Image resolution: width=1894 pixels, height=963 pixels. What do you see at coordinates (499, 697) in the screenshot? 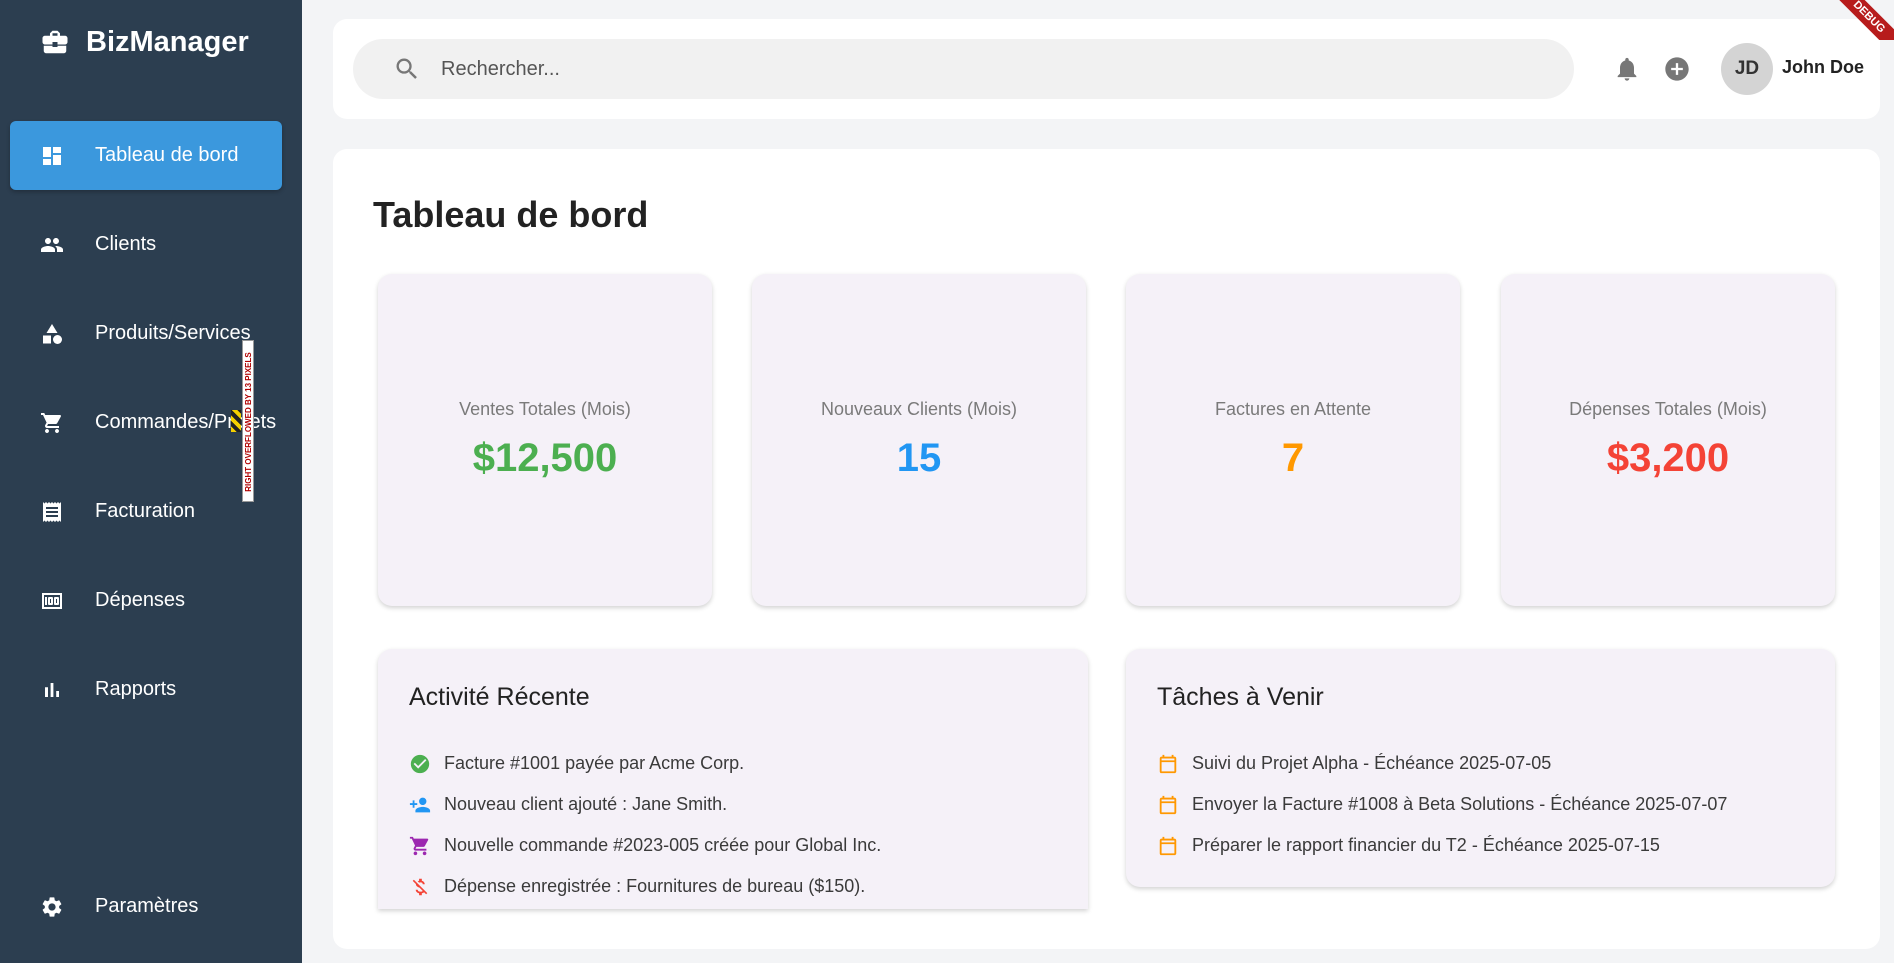
I see `panel-title: Activité Récente` at bounding box center [499, 697].